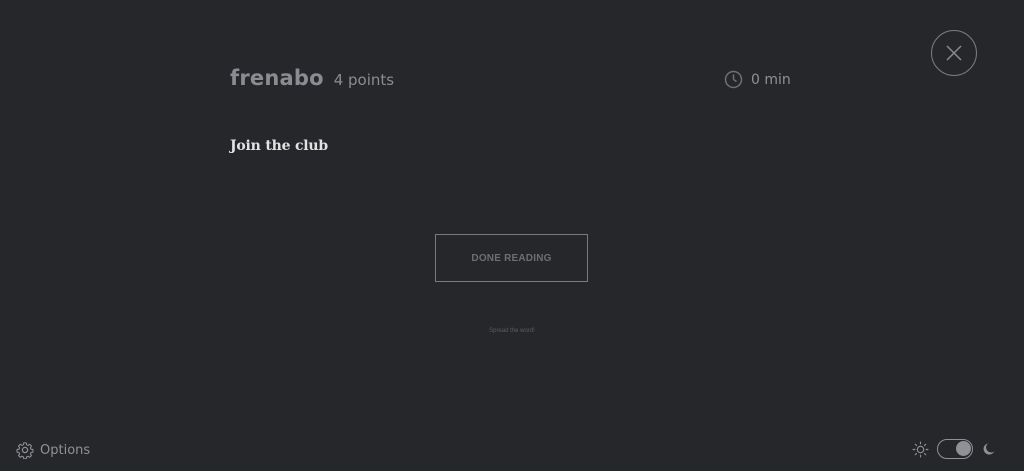 The height and width of the screenshot is (471, 1024). Describe the element at coordinates (65, 450) in the screenshot. I see `options-label: Options` at that location.